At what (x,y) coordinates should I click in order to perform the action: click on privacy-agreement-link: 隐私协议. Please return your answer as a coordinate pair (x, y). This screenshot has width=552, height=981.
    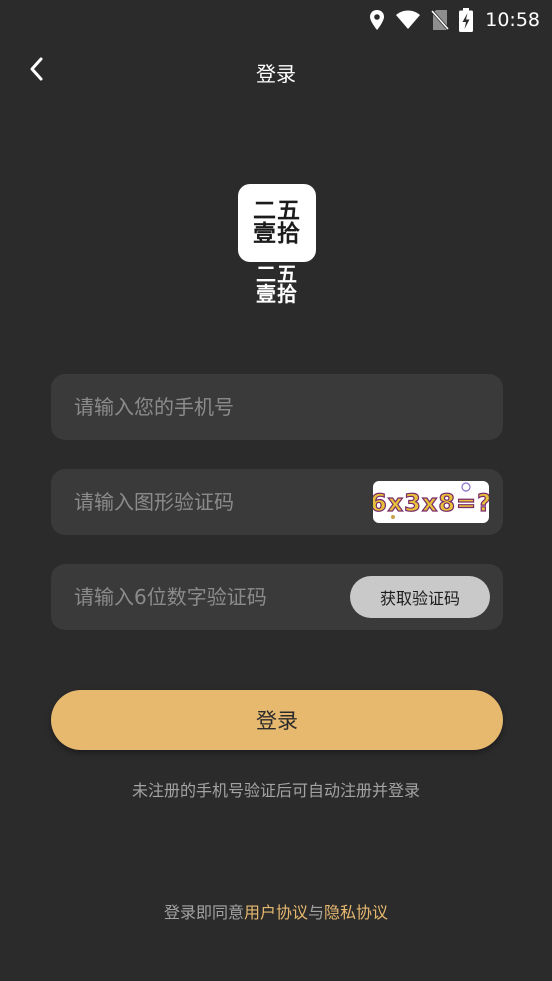
    Looking at the image, I should click on (356, 912).